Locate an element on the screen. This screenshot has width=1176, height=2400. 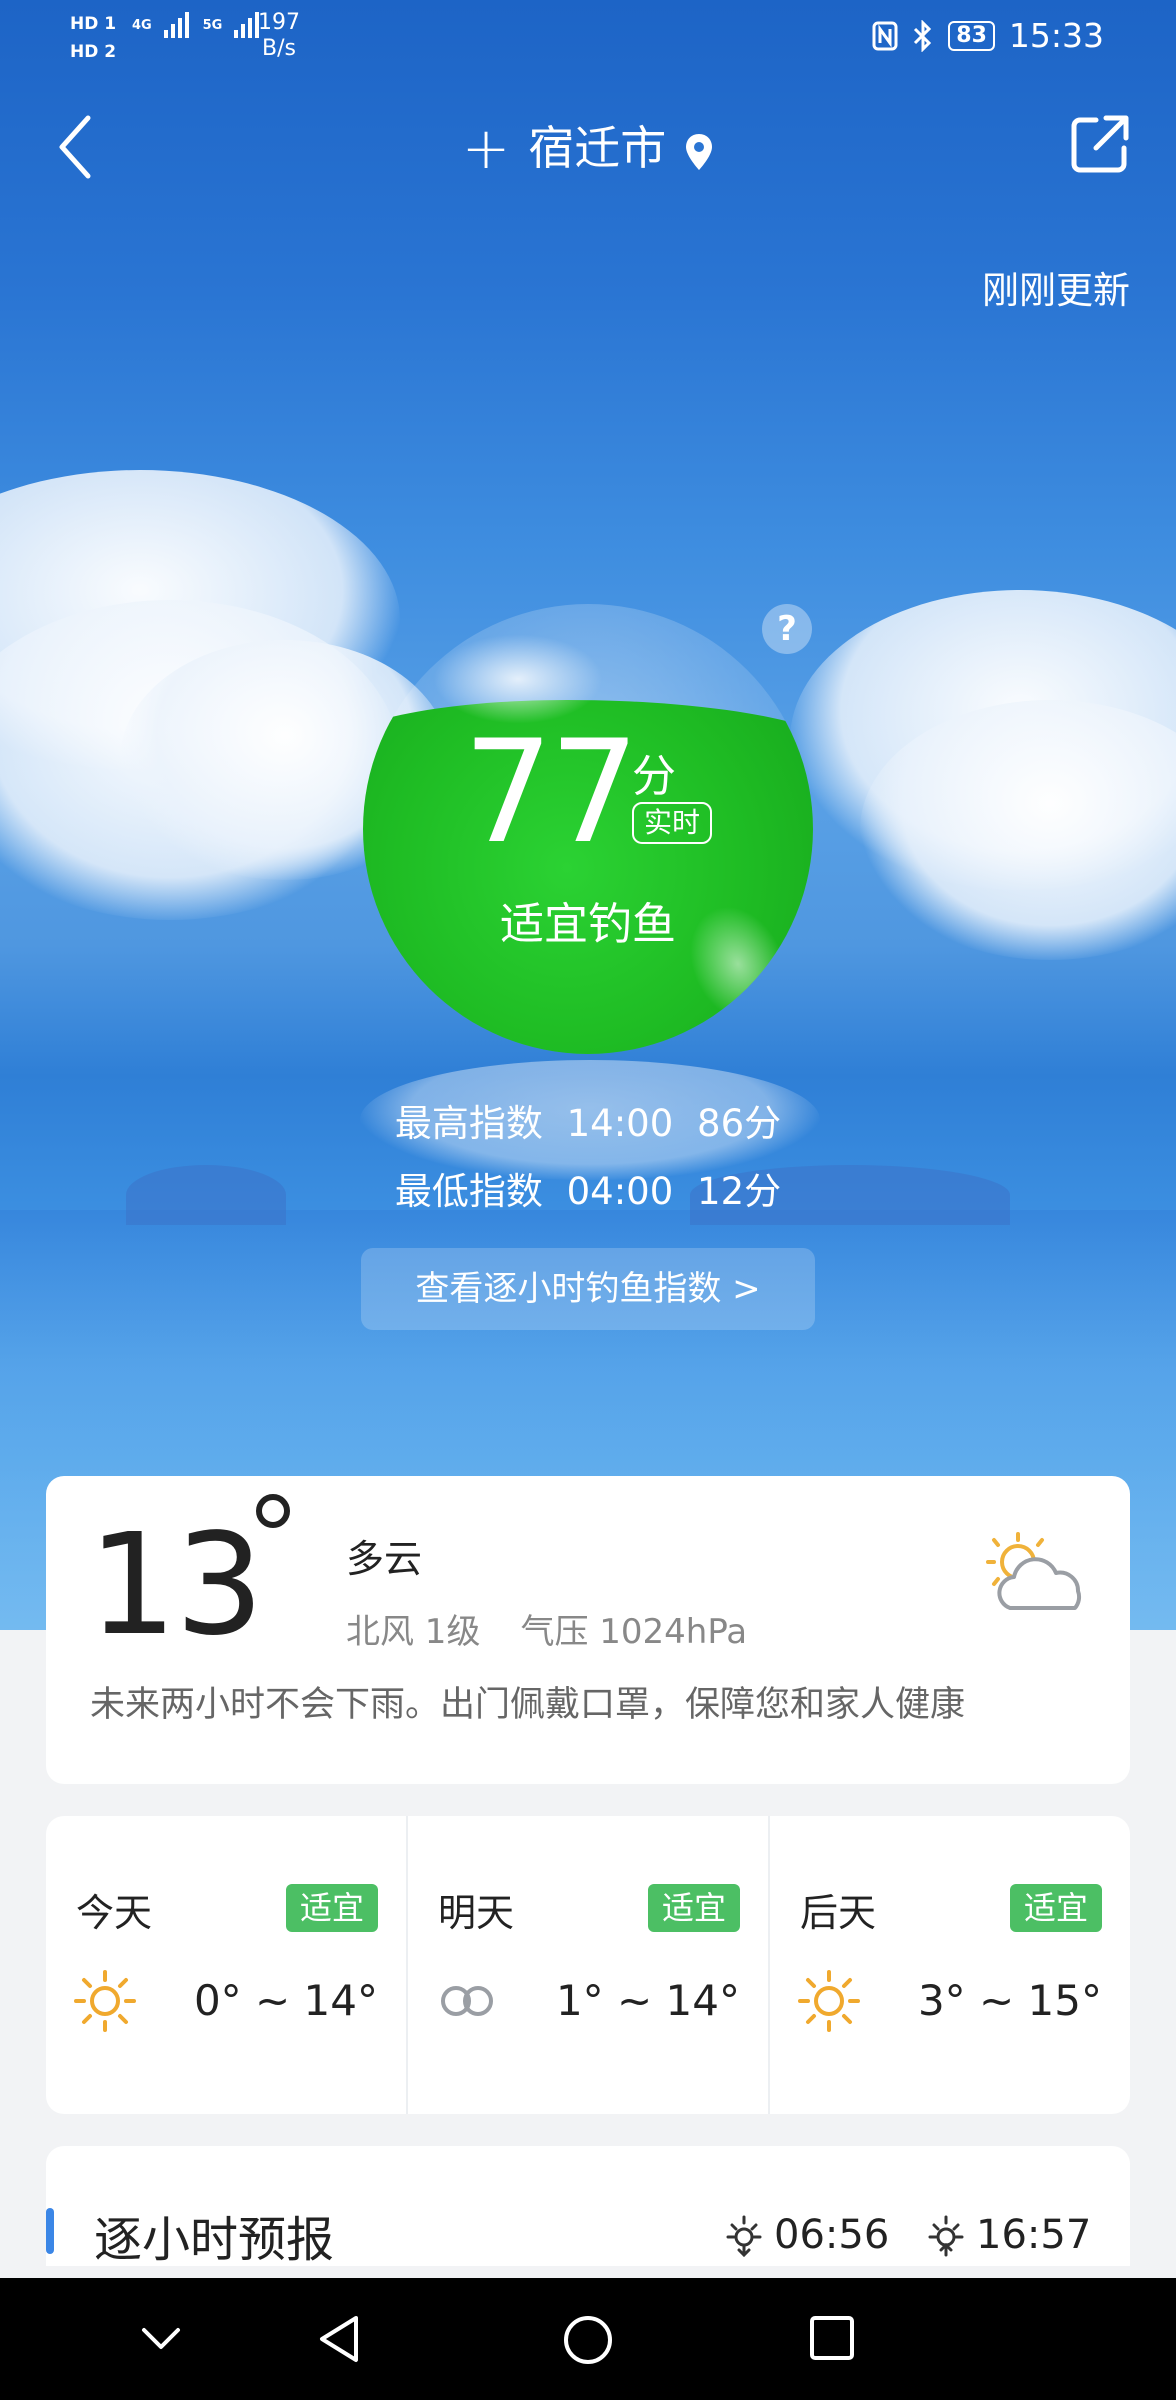
max-index-row: 最高指数 14:00 86分 is located at coordinates (588, 1124).